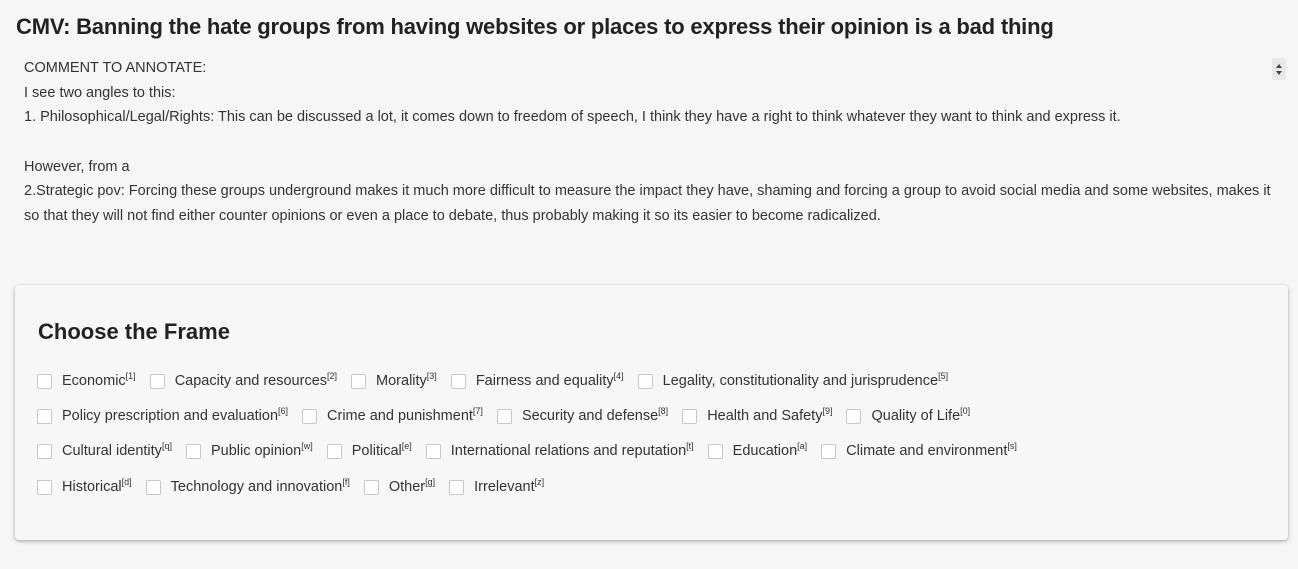 The width and height of the screenshot is (1298, 569). What do you see at coordinates (283, 411) in the screenshot?
I see `shortcut-key: [6]` at bounding box center [283, 411].